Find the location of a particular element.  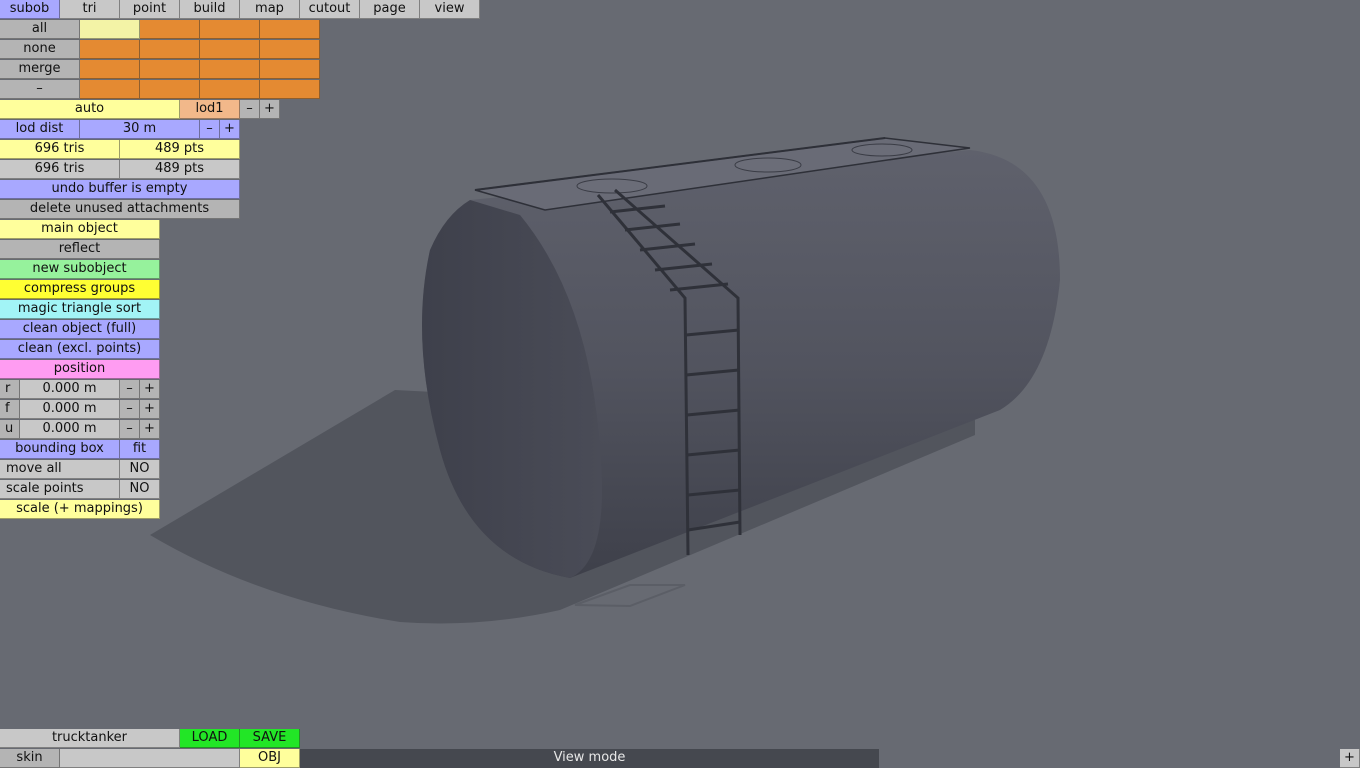

menu-tri: tri is located at coordinates (90, 9).